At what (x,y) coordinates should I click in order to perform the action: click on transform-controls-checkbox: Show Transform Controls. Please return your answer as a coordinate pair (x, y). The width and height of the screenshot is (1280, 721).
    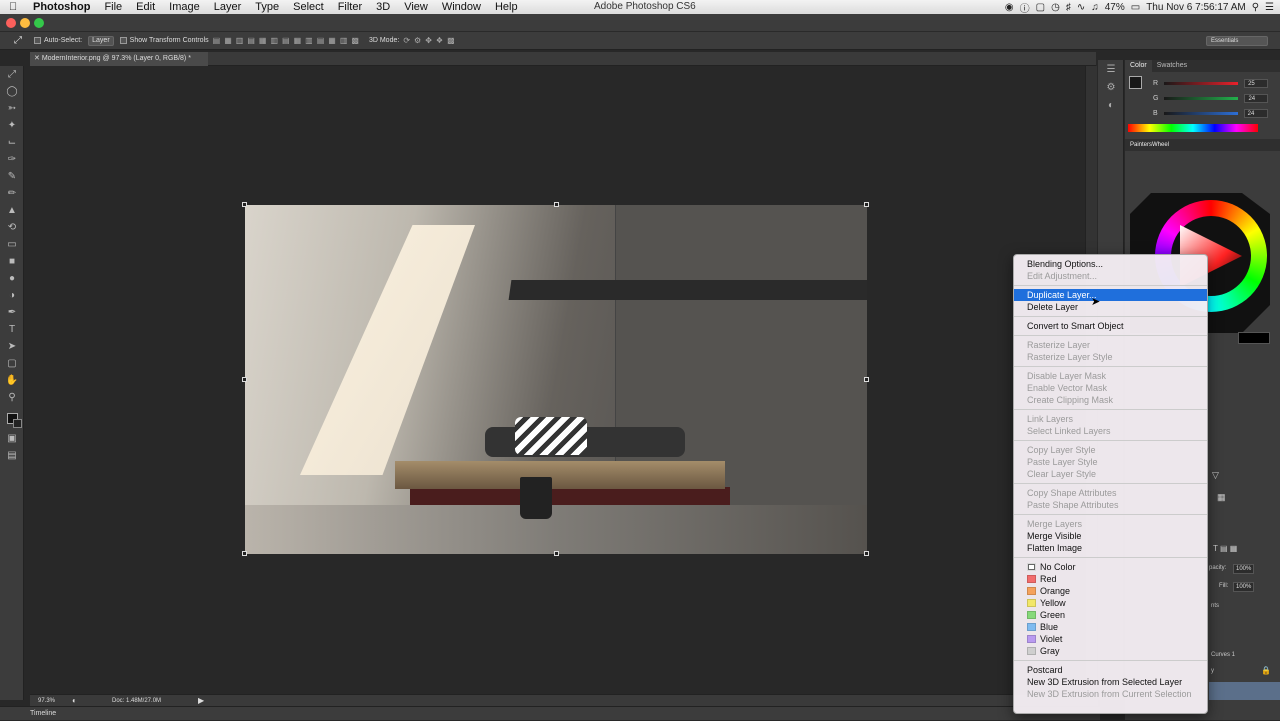
    Looking at the image, I should click on (164, 40).